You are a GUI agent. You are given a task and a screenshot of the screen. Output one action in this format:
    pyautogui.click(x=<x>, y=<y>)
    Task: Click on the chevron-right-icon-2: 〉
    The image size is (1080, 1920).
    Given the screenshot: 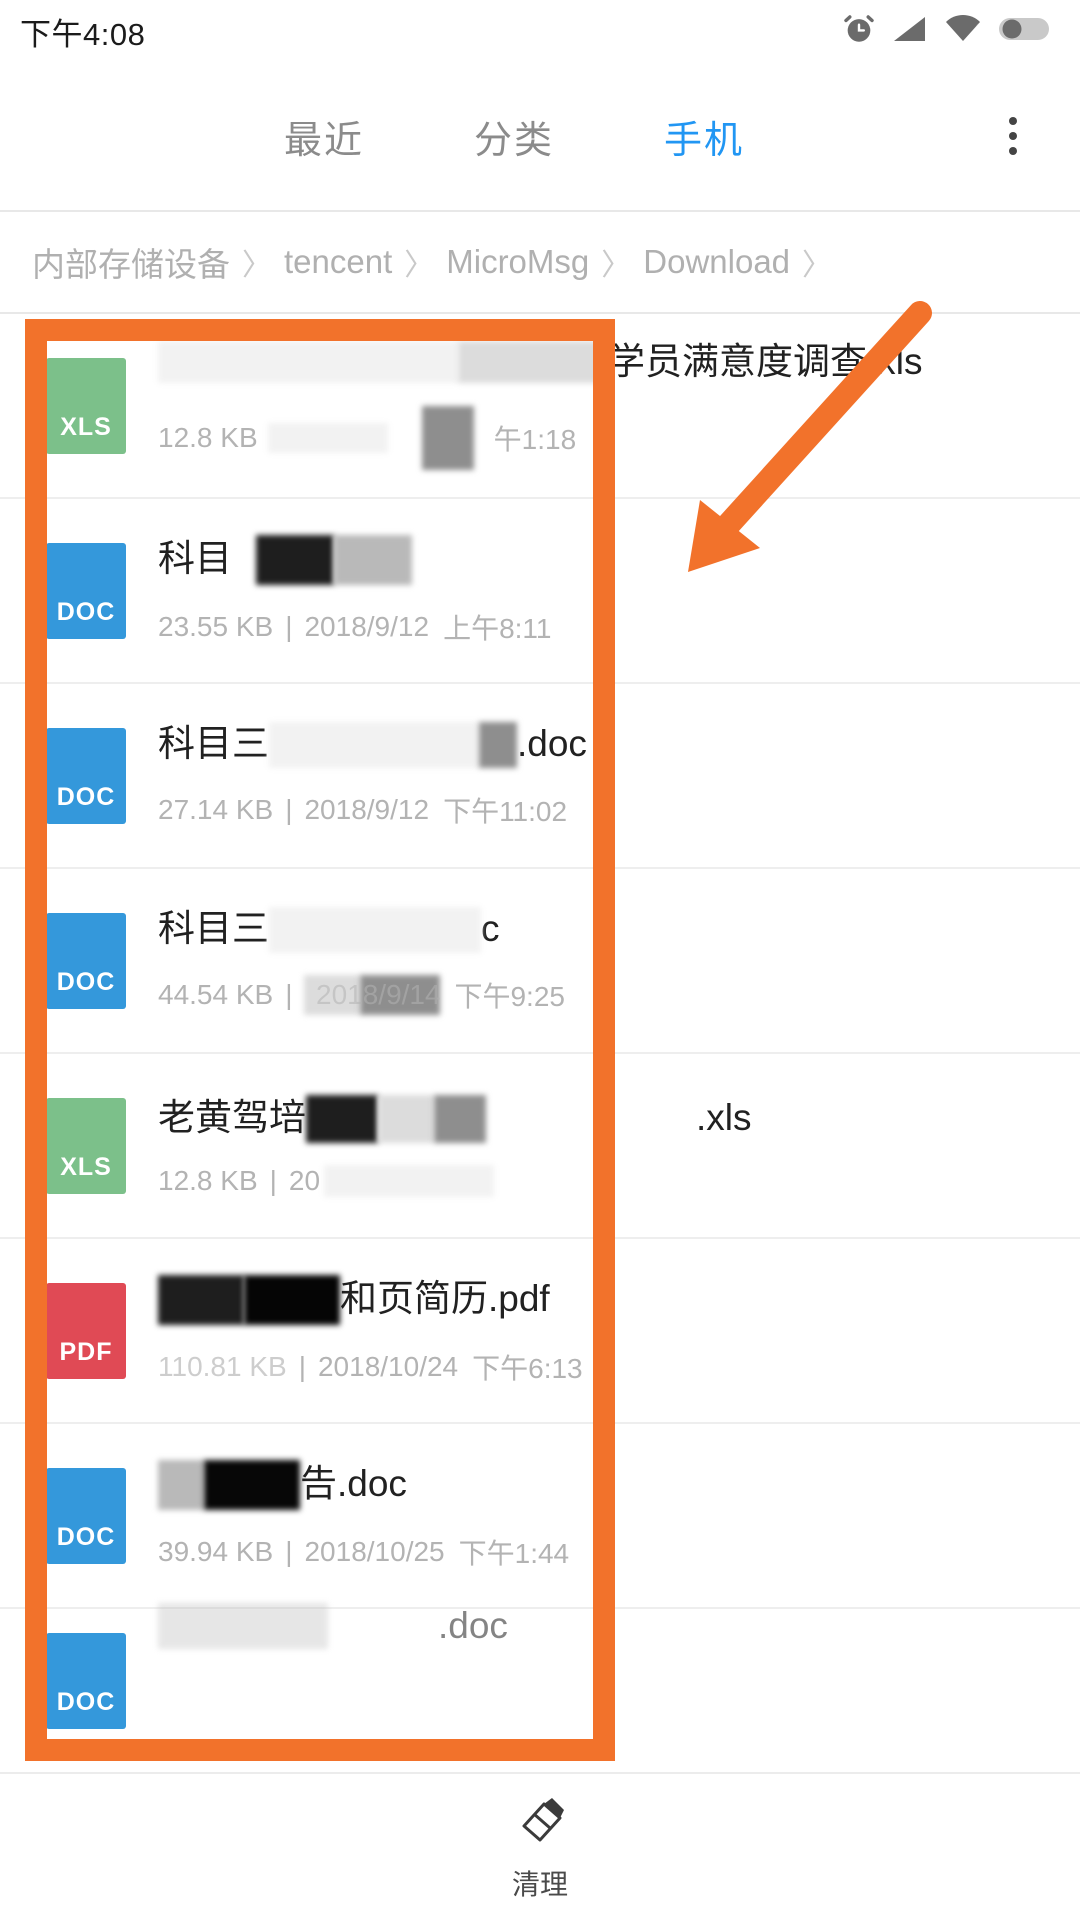 What is the action you would take?
    pyautogui.click(x=419, y=265)
    